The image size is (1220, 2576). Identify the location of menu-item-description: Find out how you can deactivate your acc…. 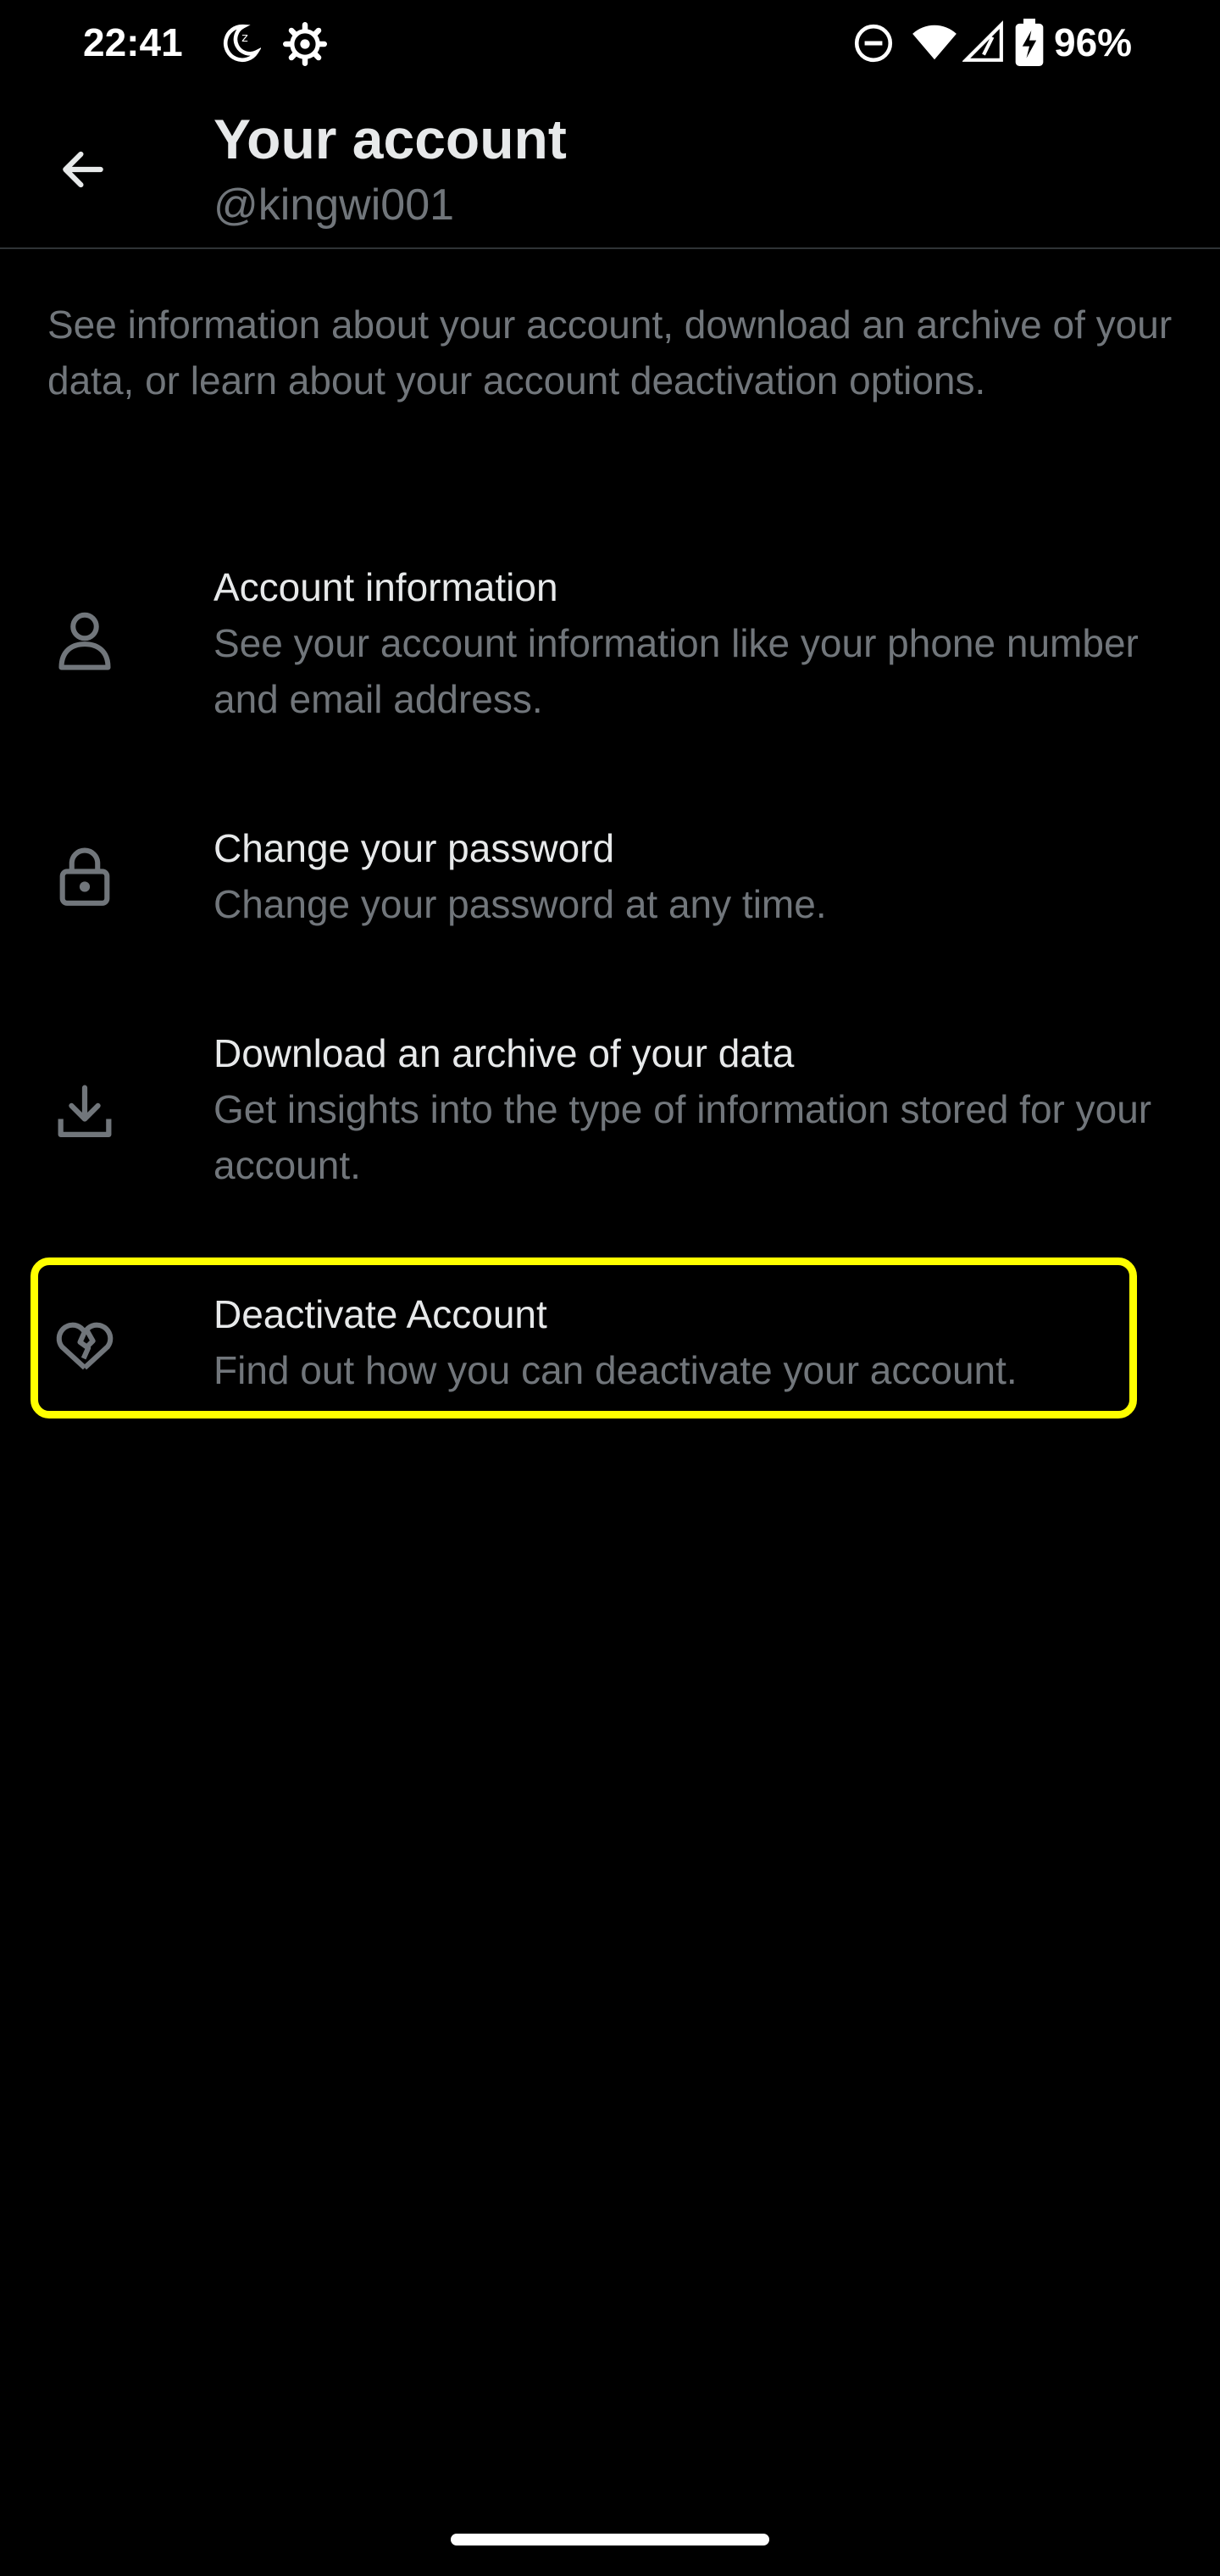
(616, 1370).